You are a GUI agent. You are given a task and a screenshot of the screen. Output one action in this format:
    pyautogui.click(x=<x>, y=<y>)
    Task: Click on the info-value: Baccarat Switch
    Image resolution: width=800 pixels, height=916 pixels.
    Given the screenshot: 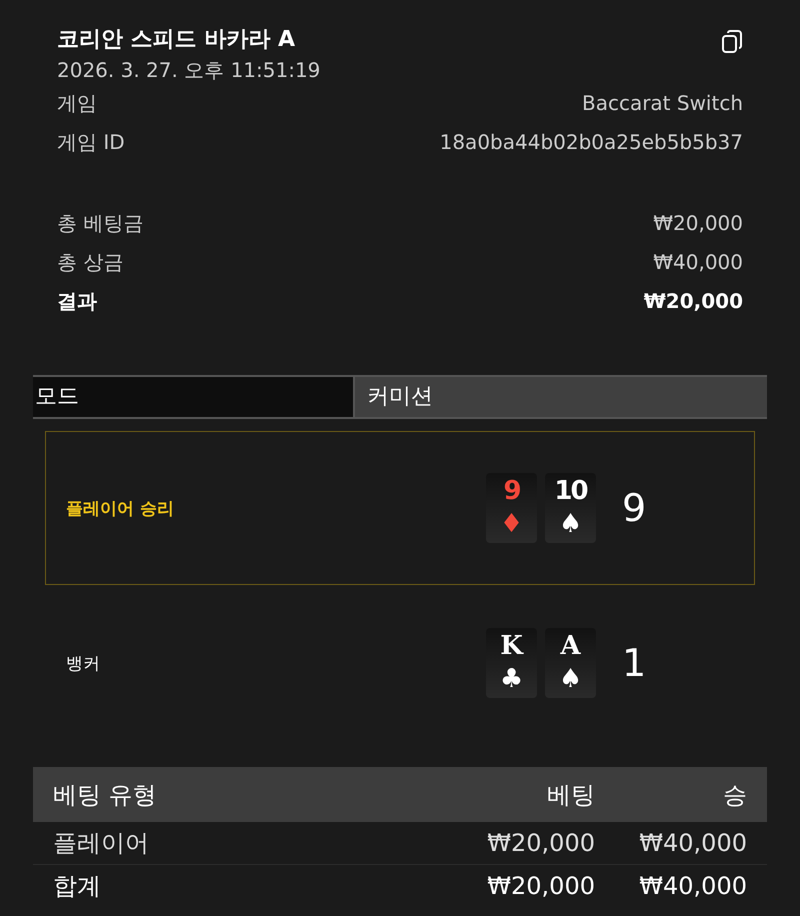 What is the action you would take?
    pyautogui.click(x=662, y=103)
    